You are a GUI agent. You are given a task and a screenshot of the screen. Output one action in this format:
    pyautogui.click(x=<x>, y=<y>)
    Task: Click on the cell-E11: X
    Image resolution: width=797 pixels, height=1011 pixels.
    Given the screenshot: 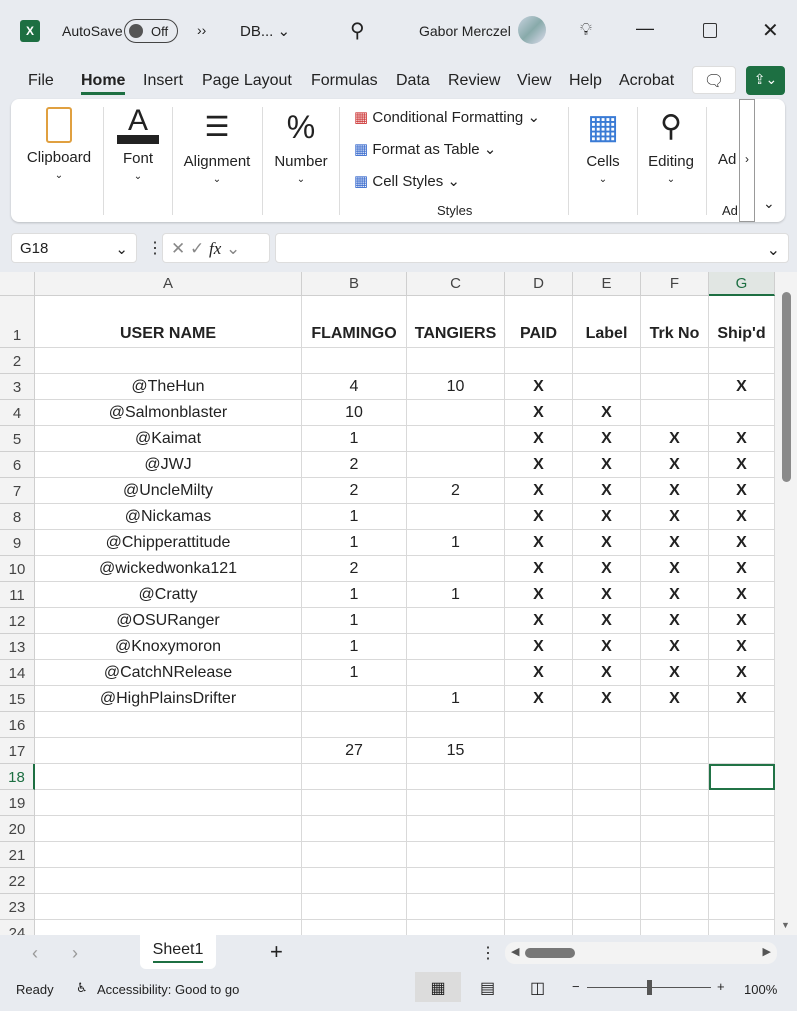 What is the action you would take?
    pyautogui.click(x=607, y=595)
    